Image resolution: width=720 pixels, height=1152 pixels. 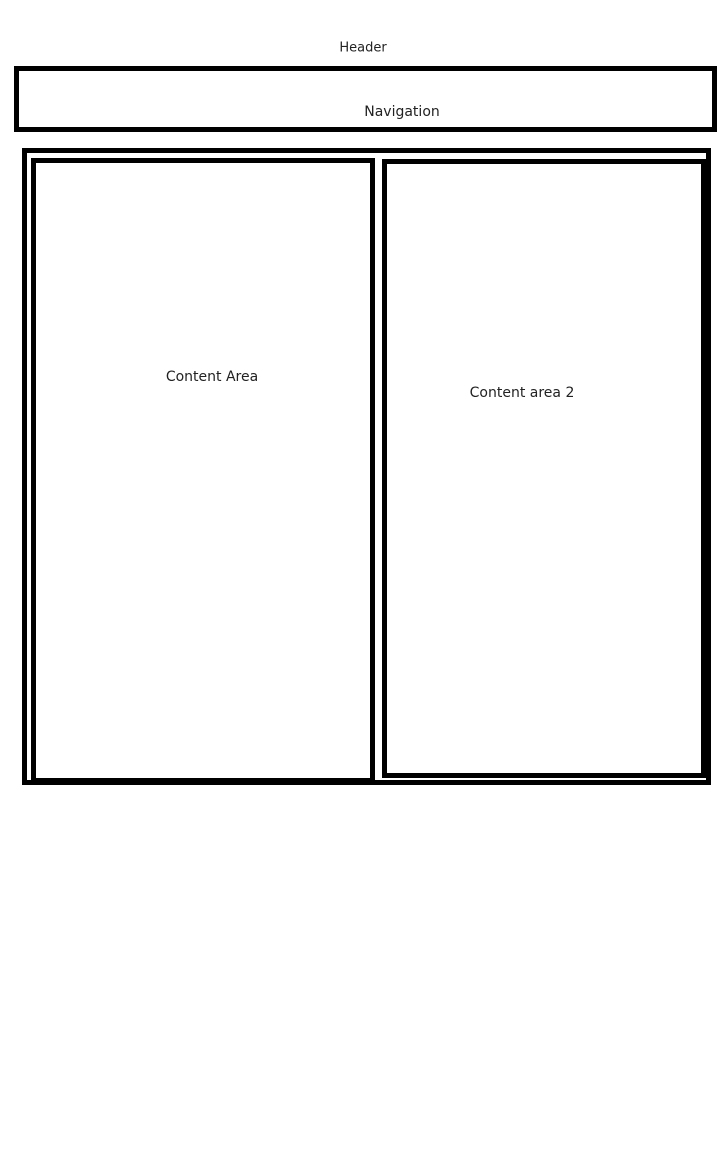 What do you see at coordinates (365, 99) in the screenshot?
I see `navigation-box: Navigation` at bounding box center [365, 99].